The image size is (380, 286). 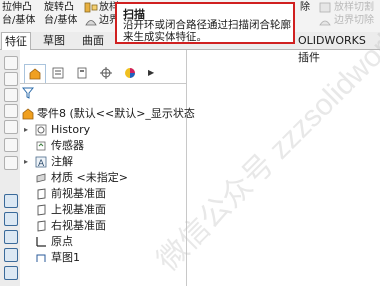 I want to click on display-icon, so click(x=11, y=255).